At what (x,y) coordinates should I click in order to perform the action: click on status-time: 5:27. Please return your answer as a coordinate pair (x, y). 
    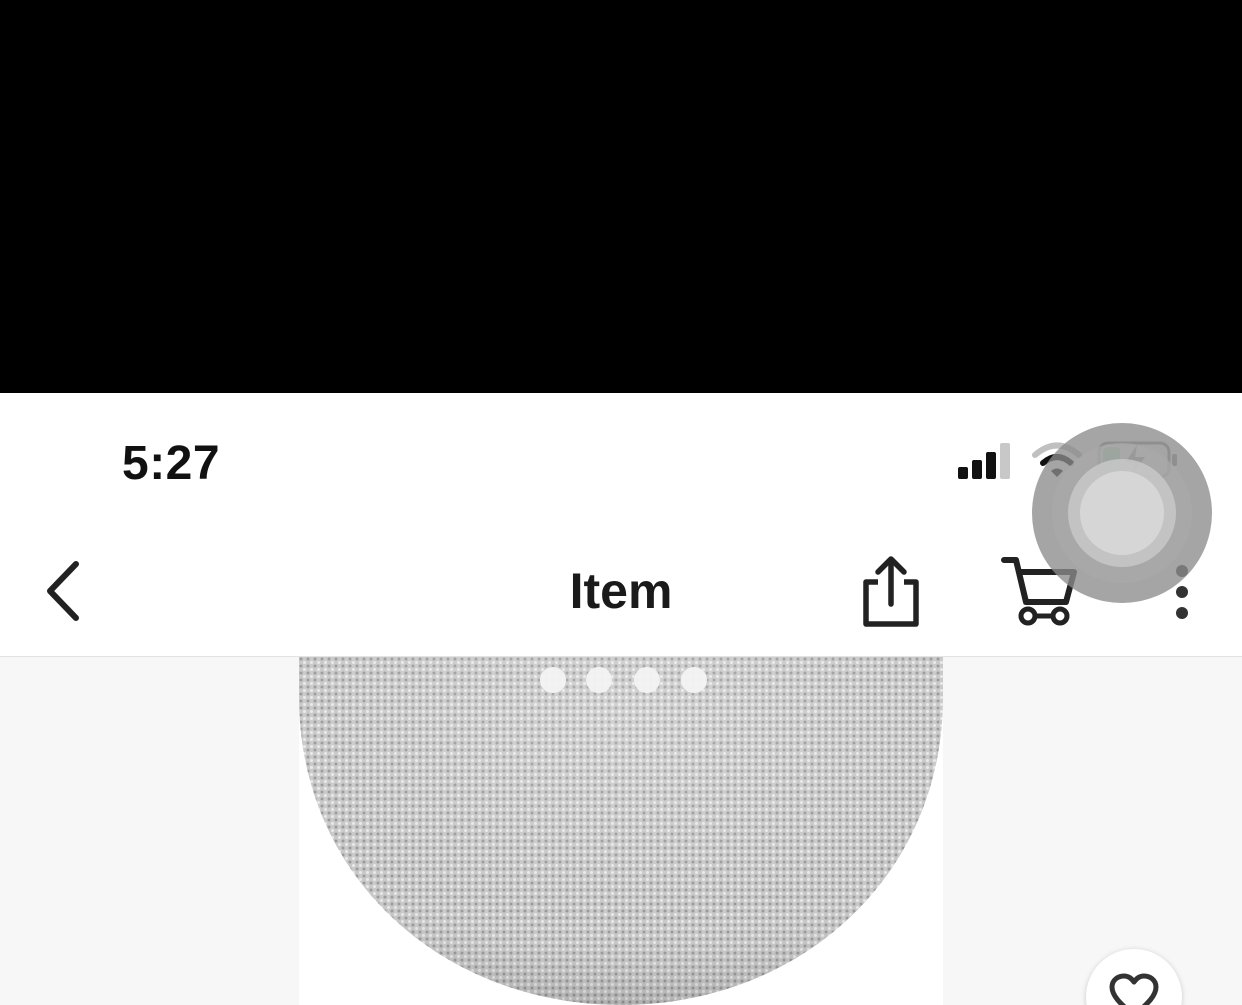
    Looking at the image, I should click on (171, 463).